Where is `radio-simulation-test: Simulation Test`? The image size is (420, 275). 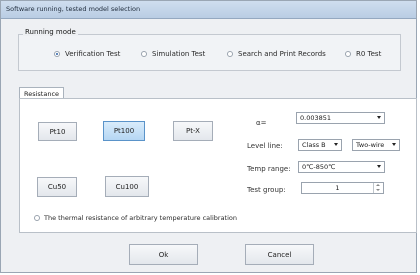
radio-simulation-test: Simulation Test is located at coordinates (173, 54).